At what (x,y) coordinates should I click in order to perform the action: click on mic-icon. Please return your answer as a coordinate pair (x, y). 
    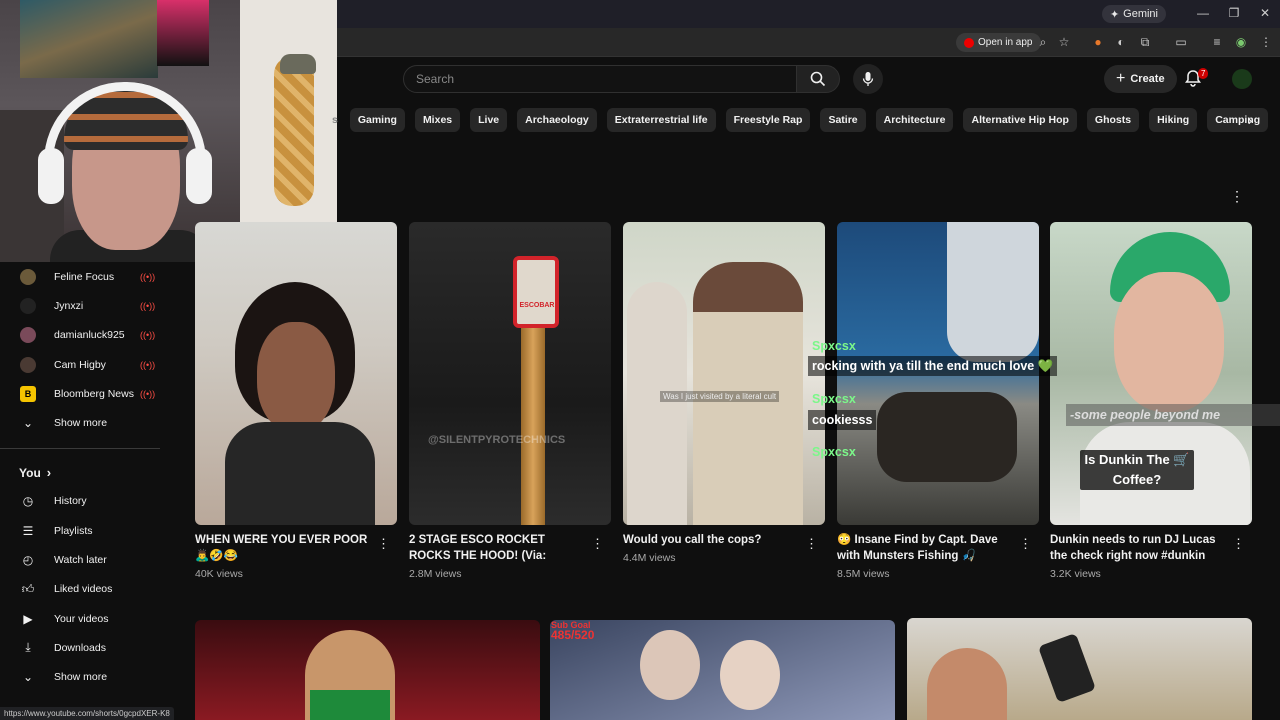
    Looking at the image, I should click on (868, 79).